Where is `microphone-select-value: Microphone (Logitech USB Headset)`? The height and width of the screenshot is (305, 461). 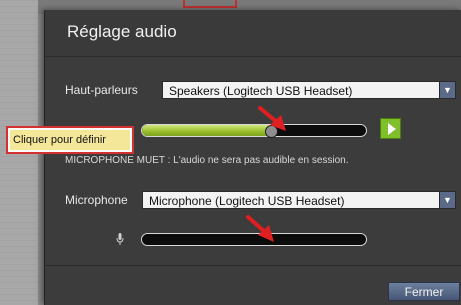
microphone-select-value: Microphone (Logitech USB Headset) is located at coordinates (247, 201).